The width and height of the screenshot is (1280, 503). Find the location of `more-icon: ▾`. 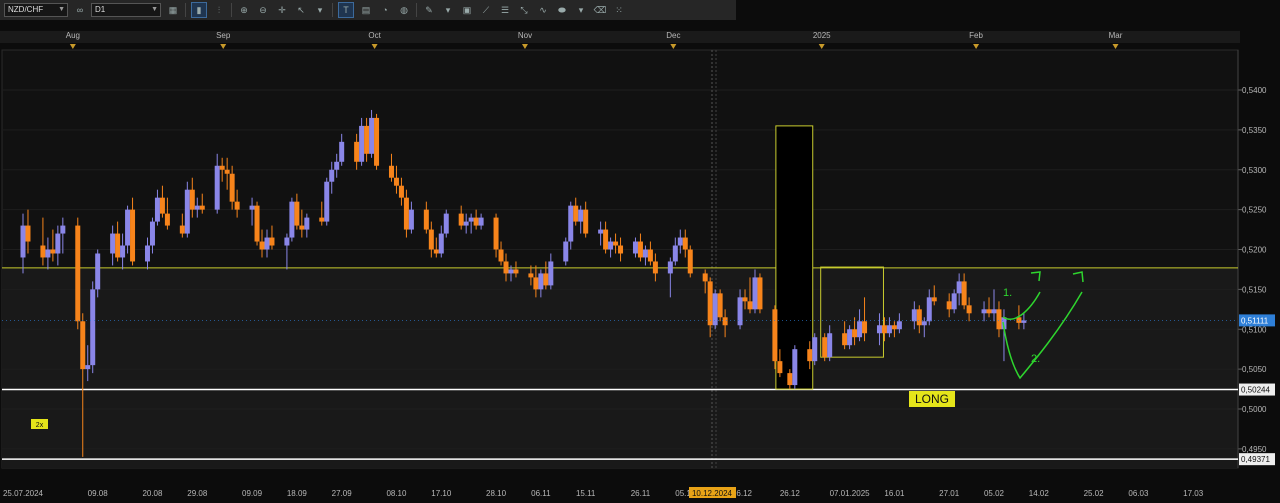

more-icon: ▾ is located at coordinates (581, 10).